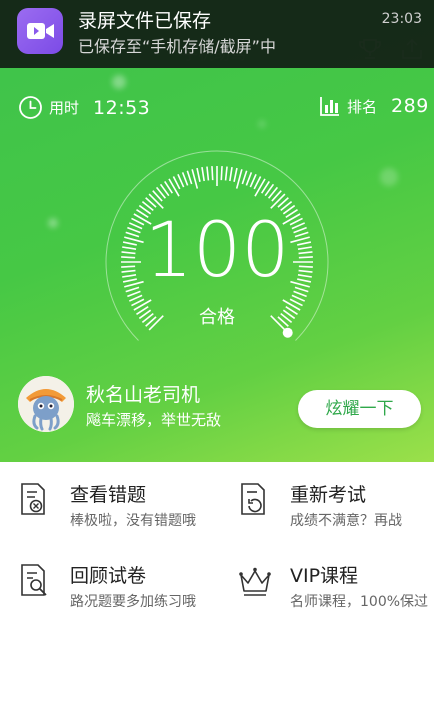 Image resolution: width=434 pixels, height=720 pixels. What do you see at coordinates (255, 581) in the screenshot?
I see `vip-crown-icon` at bounding box center [255, 581].